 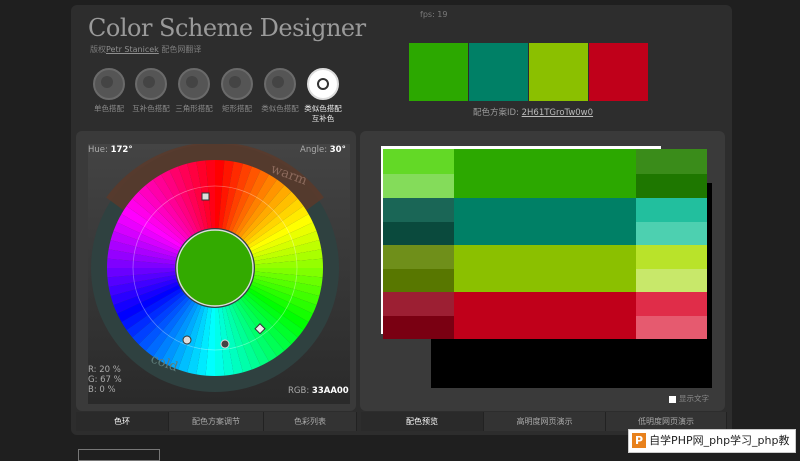 I want to click on tab-adjust: 配色方案调节, so click(x=216, y=421).